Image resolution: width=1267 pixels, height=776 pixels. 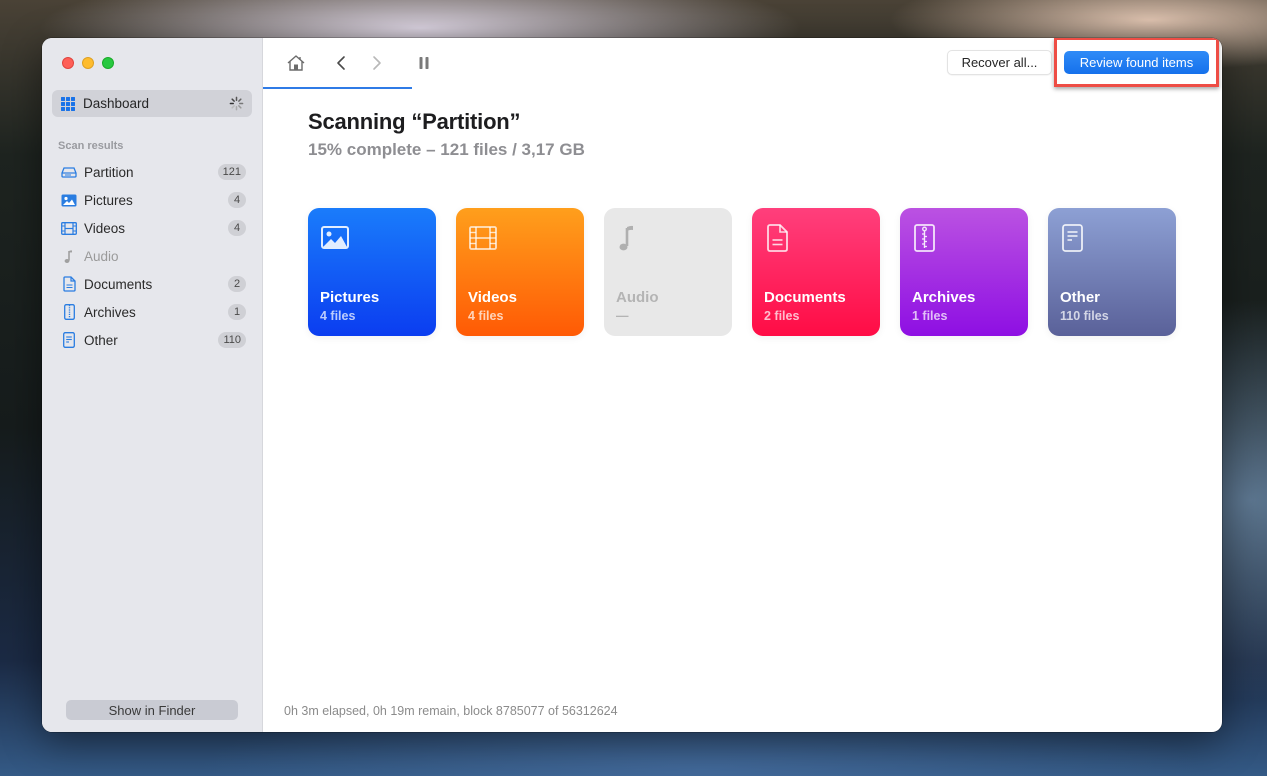 I want to click on count-badge: 121, so click(x=231, y=172).